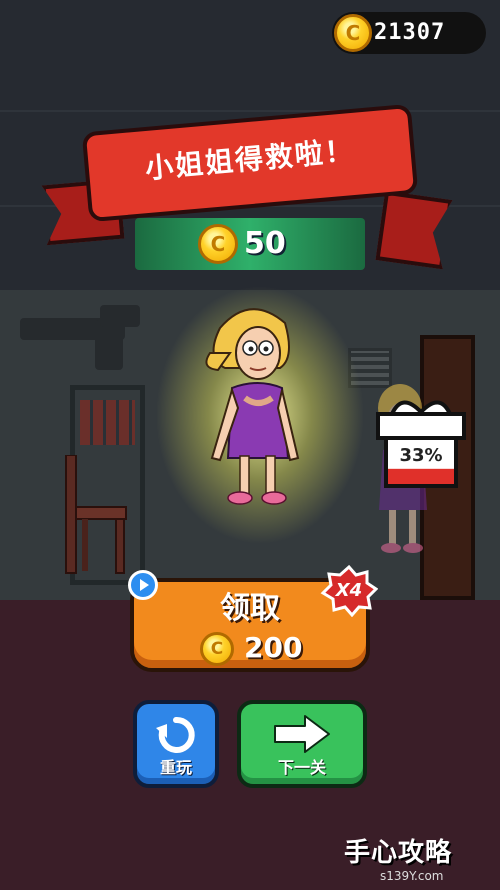 The image size is (500, 890). What do you see at coordinates (273, 647) in the screenshot?
I see `claim-amount: 200` at bounding box center [273, 647].